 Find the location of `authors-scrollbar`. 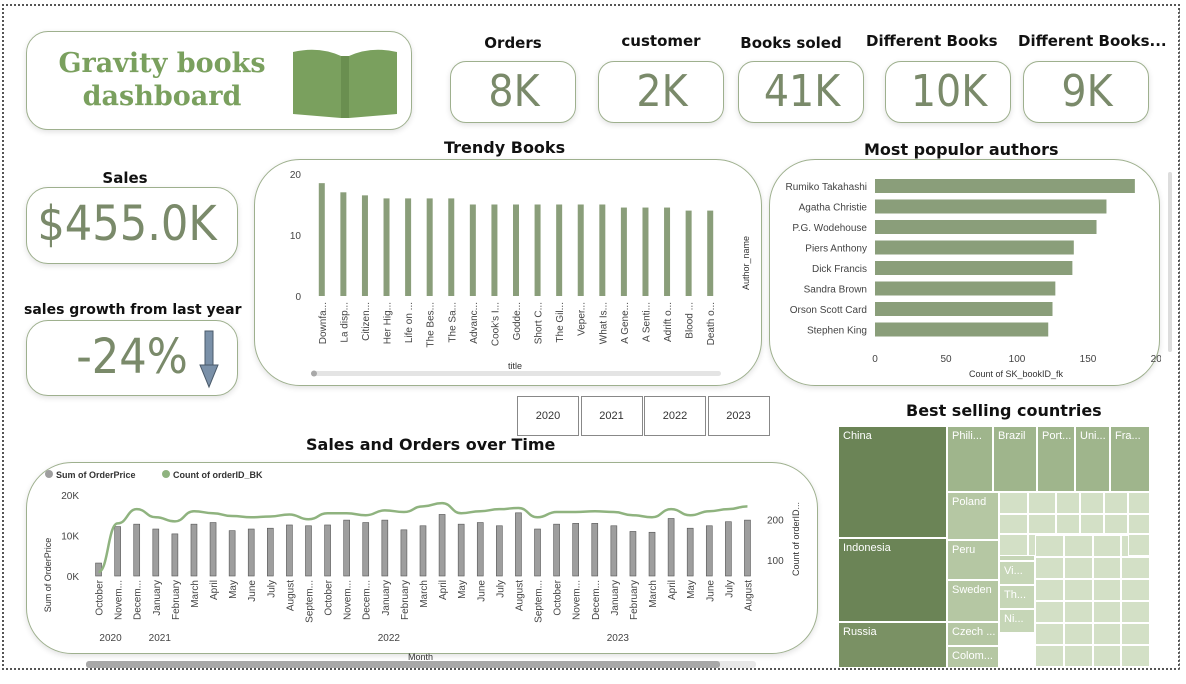

authors-scrollbar is located at coordinates (1170, 262).